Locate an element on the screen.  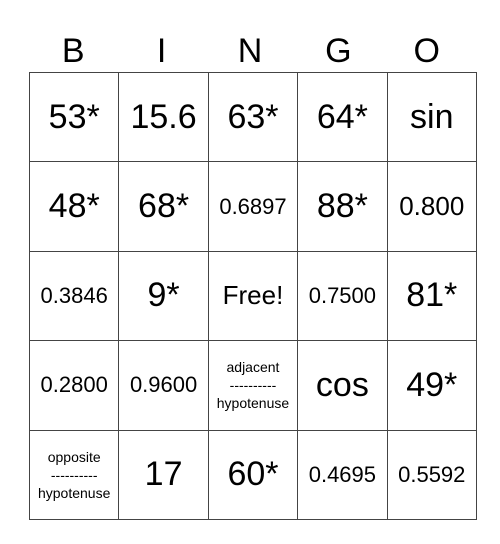
bingo-cell: 63* is located at coordinates (253, 117).